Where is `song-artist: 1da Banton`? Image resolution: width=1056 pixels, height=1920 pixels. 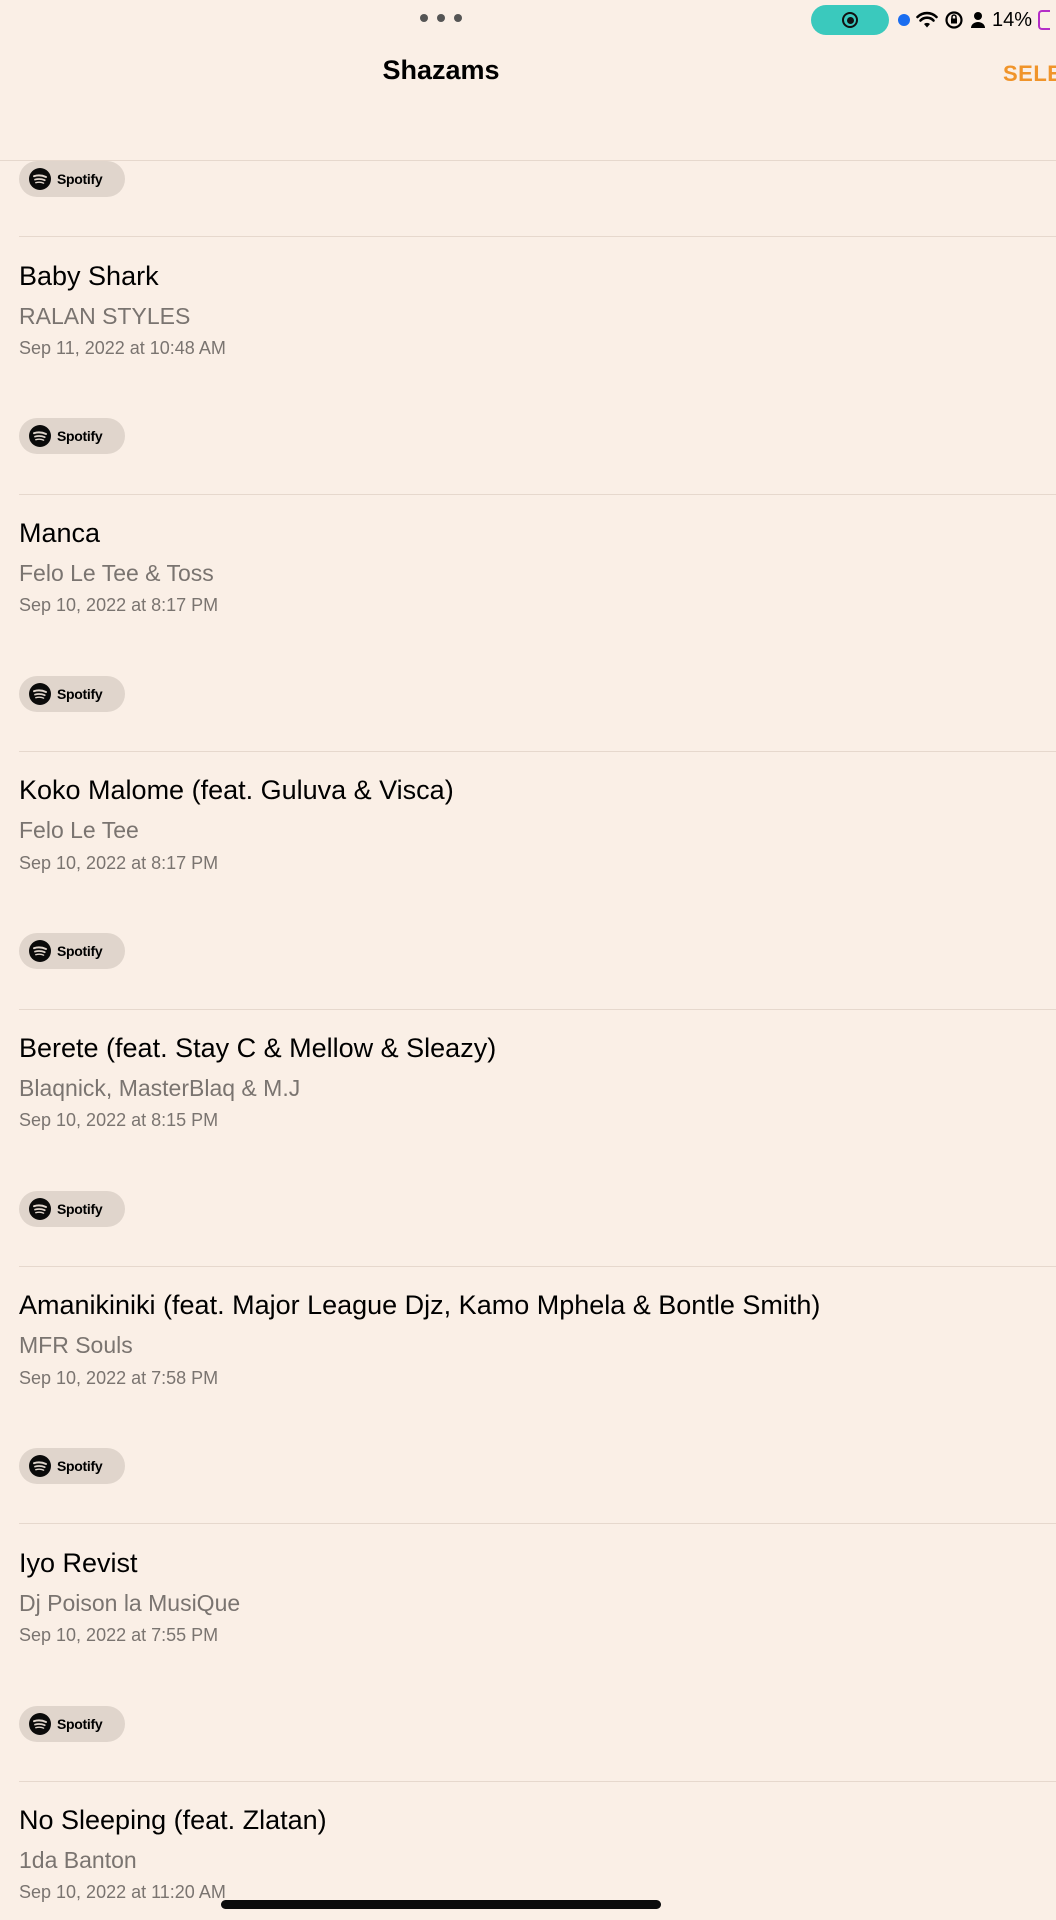
song-artist: 1da Banton is located at coordinates (78, 1860).